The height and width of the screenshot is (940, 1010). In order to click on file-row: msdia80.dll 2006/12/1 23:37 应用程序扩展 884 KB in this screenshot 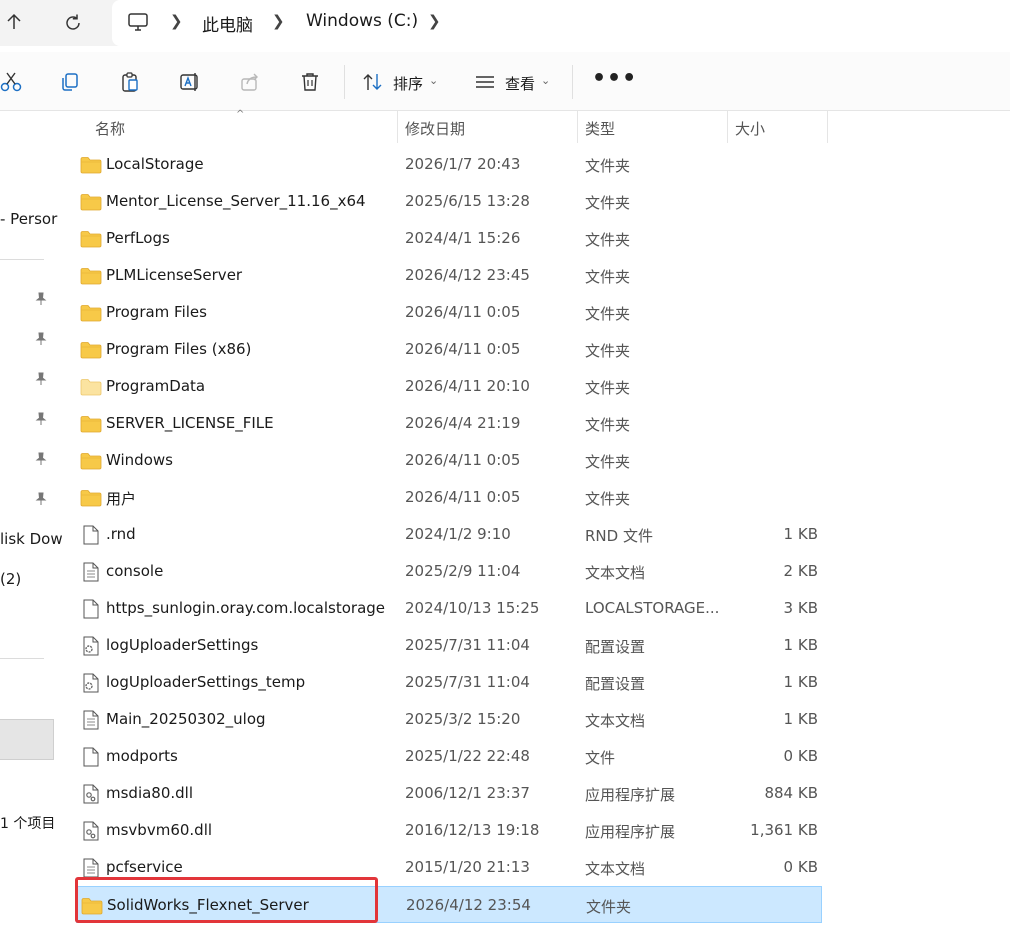, I will do `click(449, 793)`.